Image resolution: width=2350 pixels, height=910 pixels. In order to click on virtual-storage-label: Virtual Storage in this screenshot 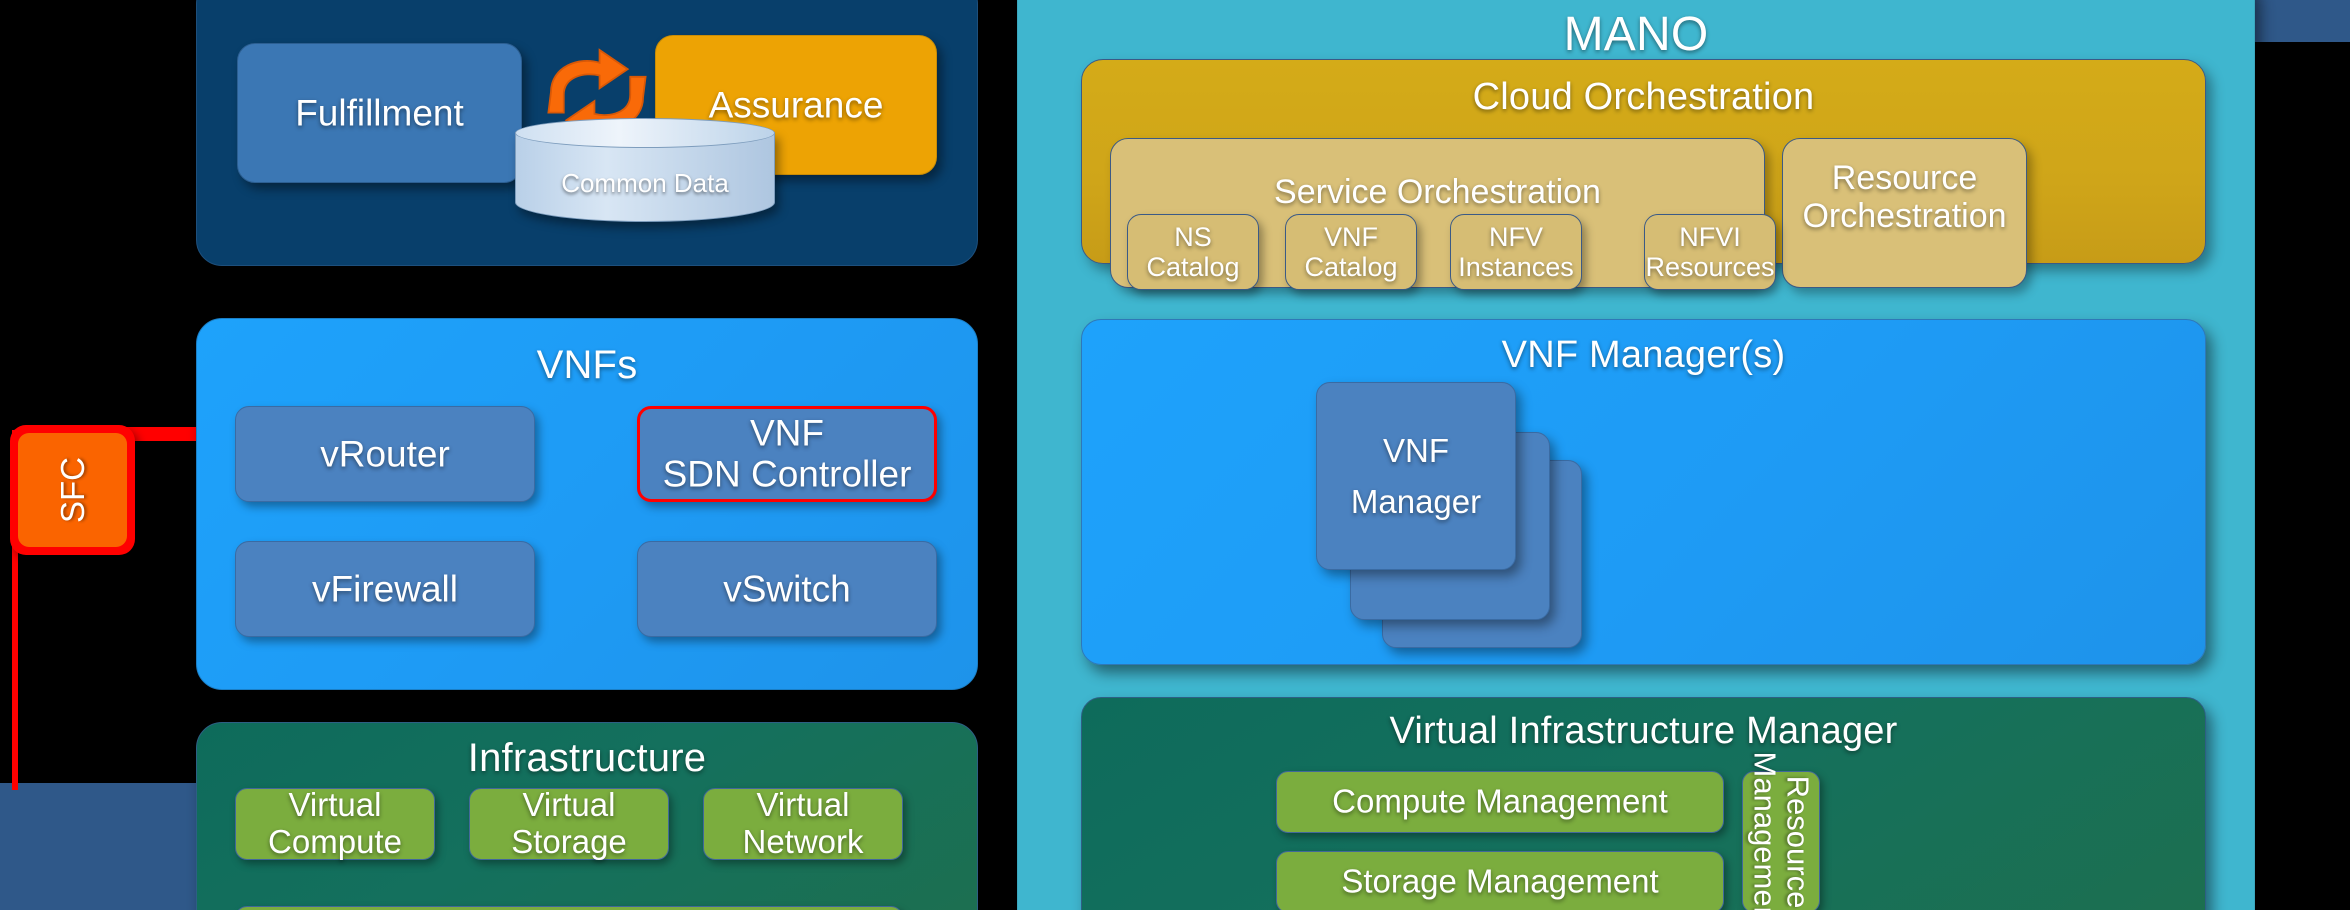, I will do `click(569, 823)`.